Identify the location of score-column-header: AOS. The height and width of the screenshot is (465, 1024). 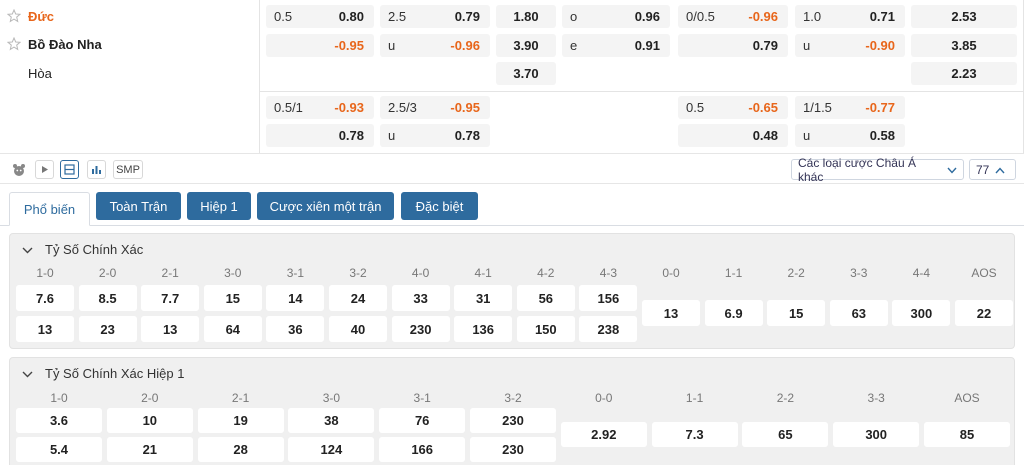
(984, 273).